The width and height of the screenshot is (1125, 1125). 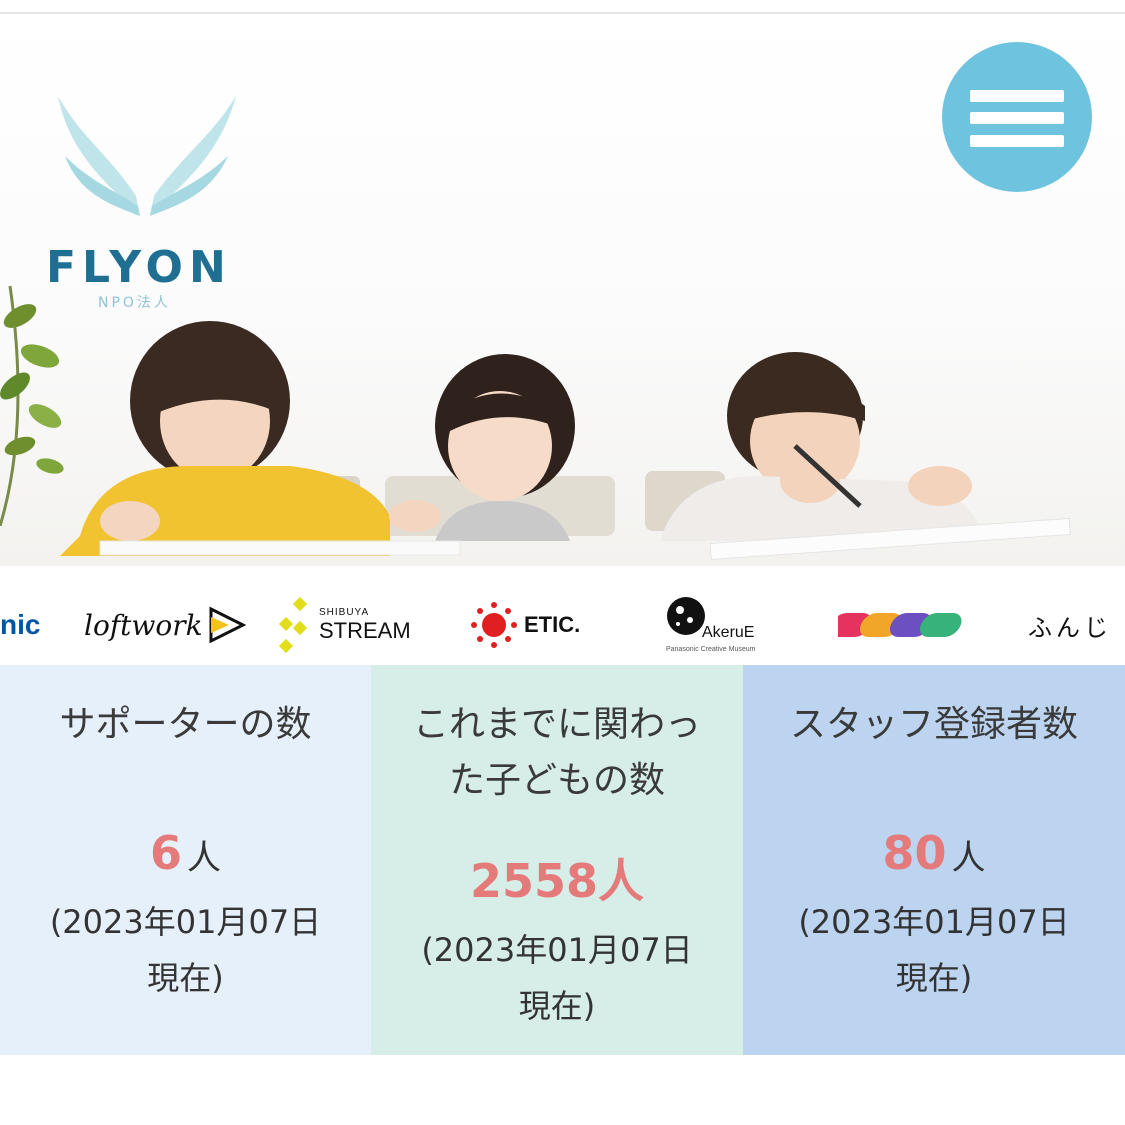 What do you see at coordinates (900, 625) in the screenshot?
I see `colorful-stripes-icon` at bounding box center [900, 625].